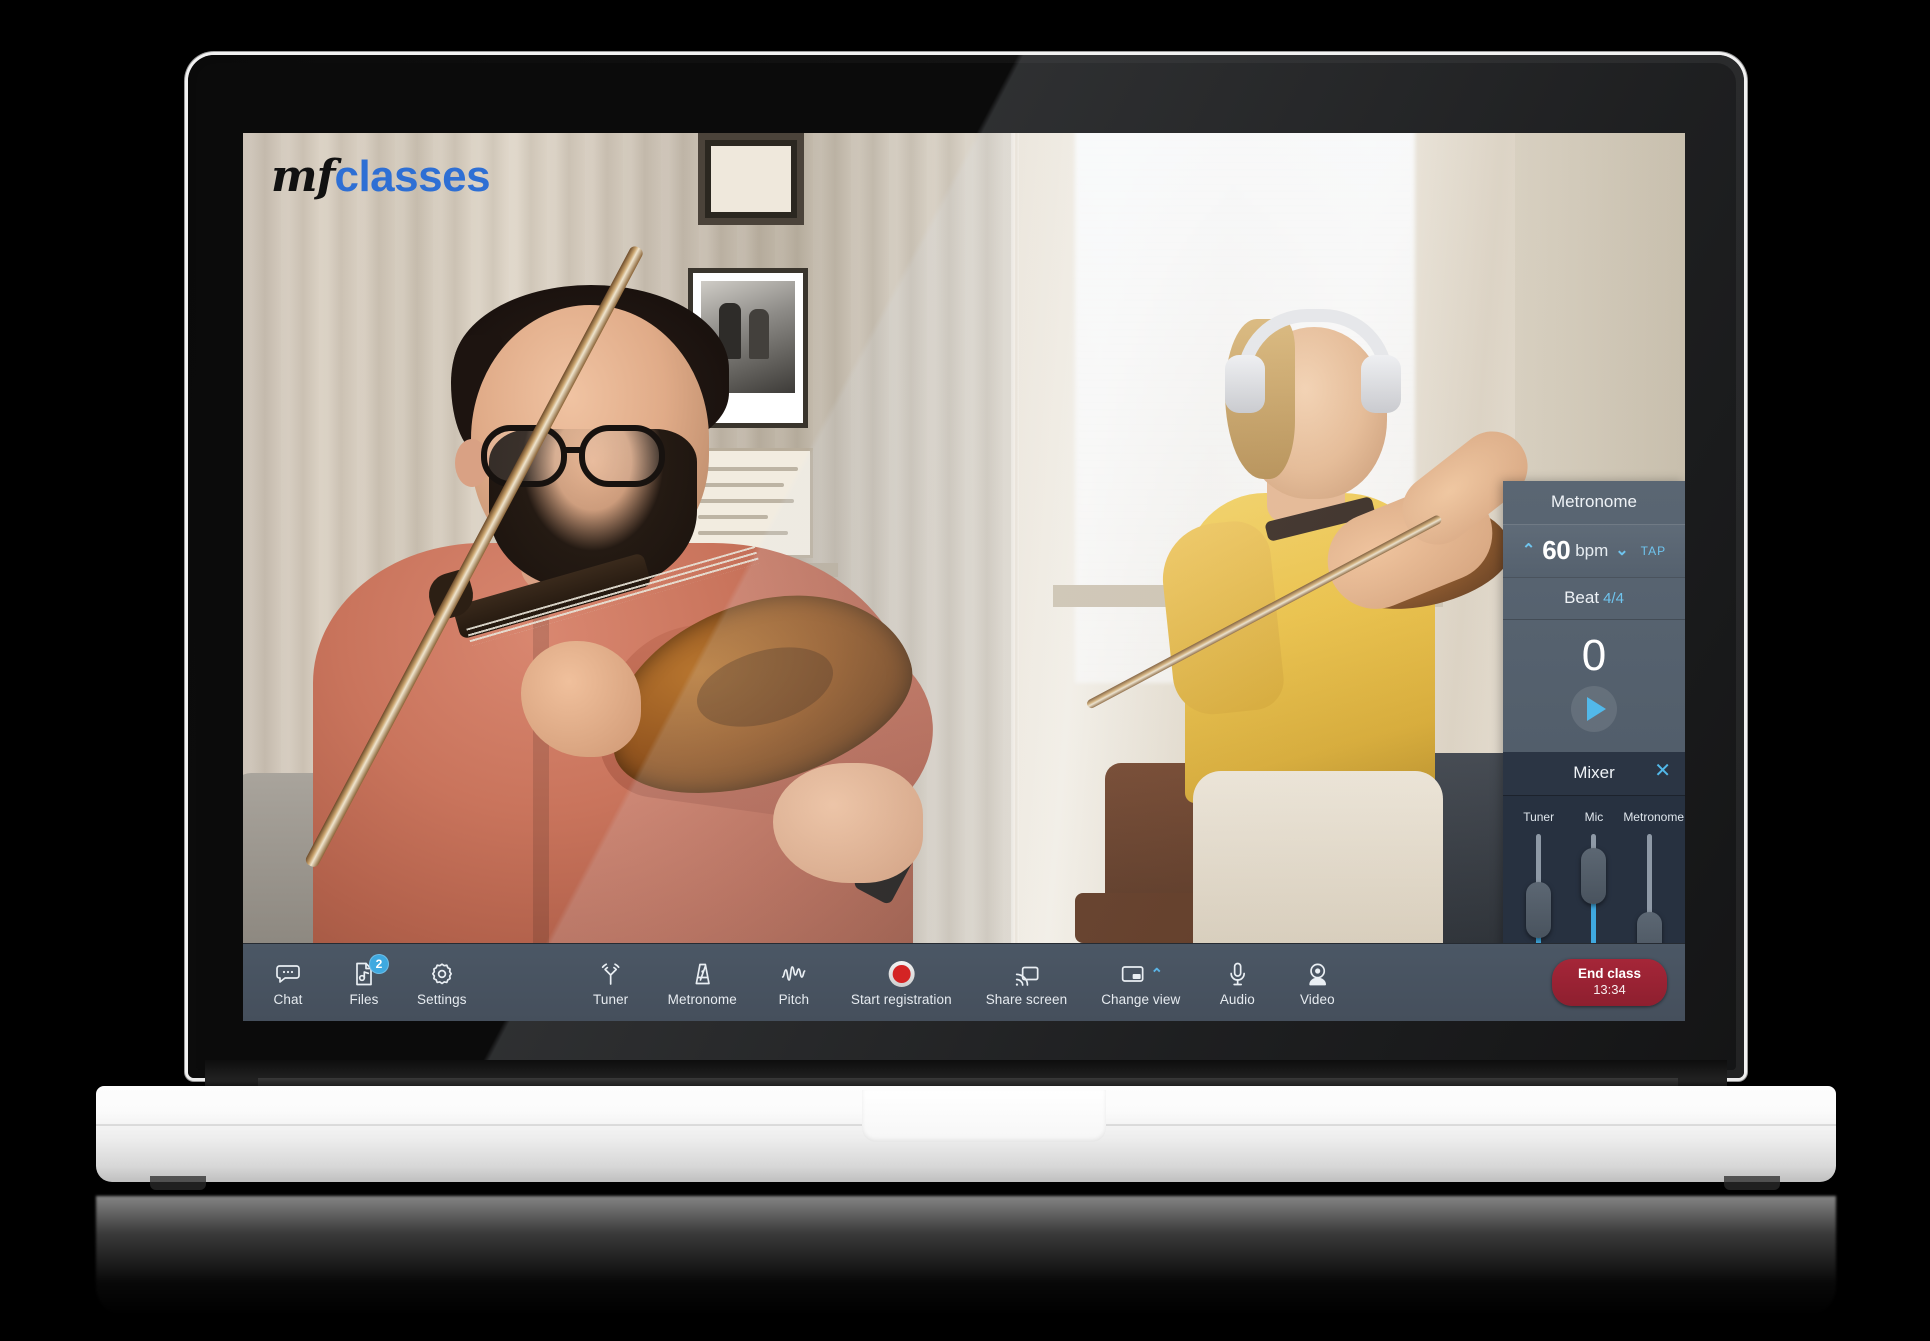  What do you see at coordinates (1594, 709) in the screenshot?
I see `play-icon` at bounding box center [1594, 709].